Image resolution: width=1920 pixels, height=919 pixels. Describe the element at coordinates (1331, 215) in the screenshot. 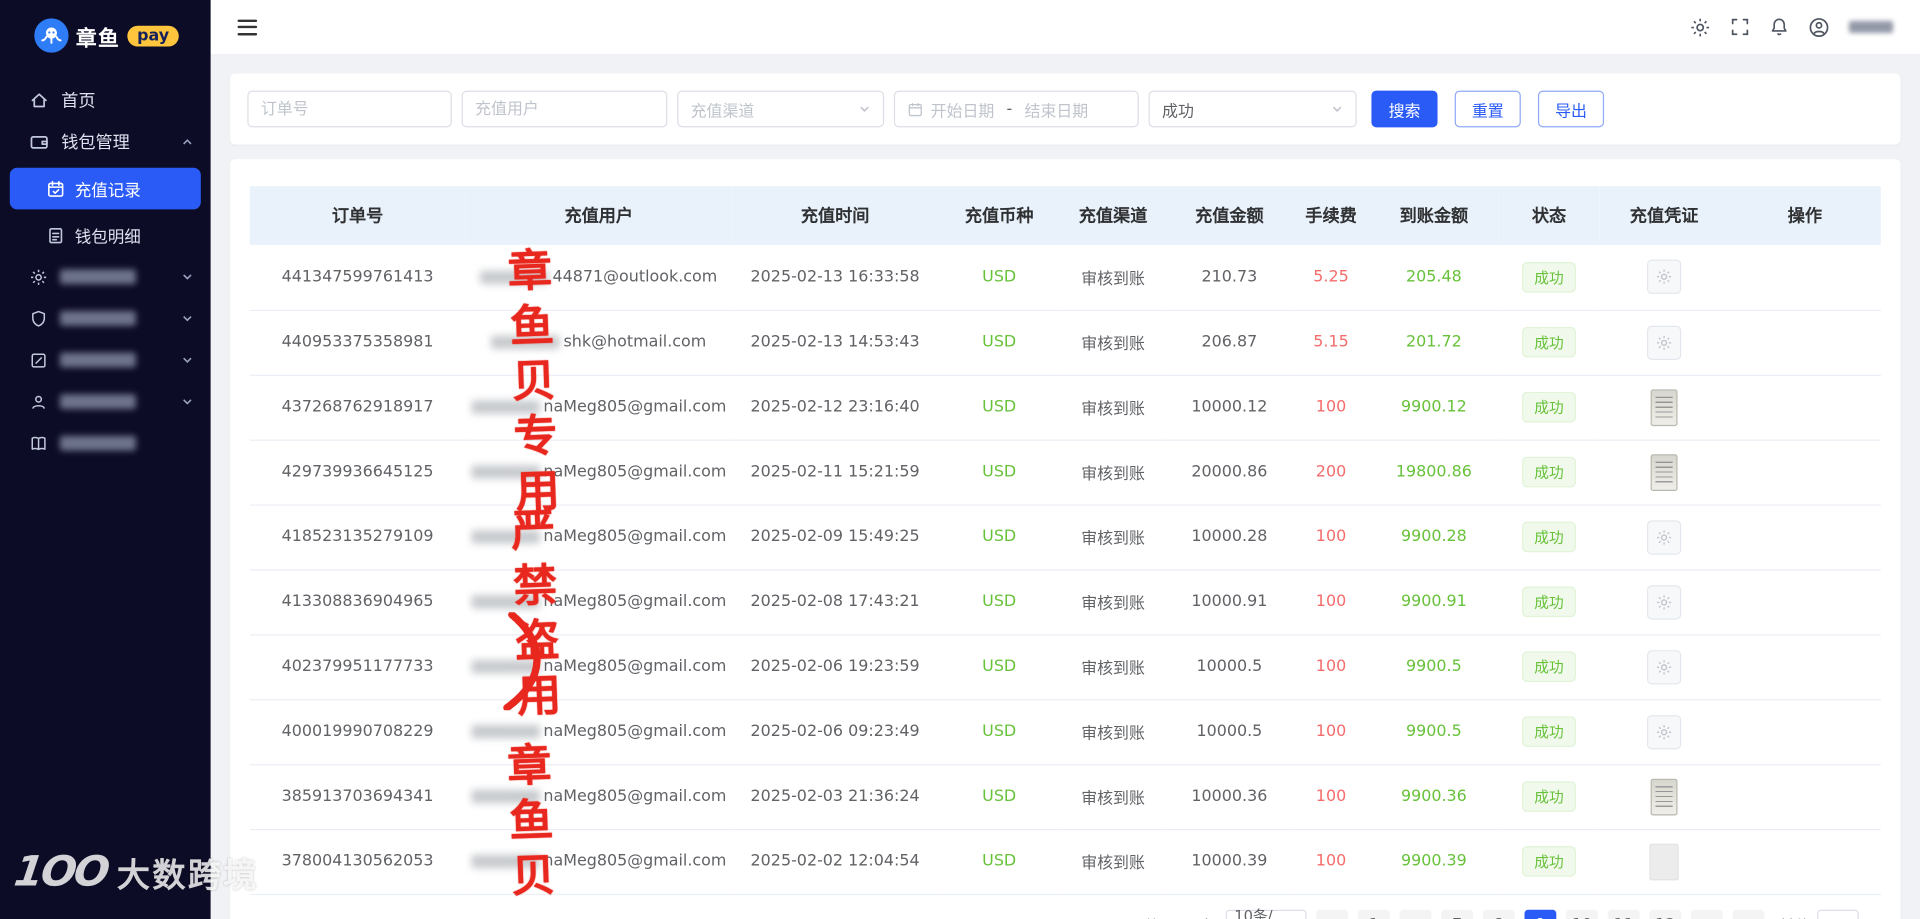

I see `column-header: 手续费` at that location.